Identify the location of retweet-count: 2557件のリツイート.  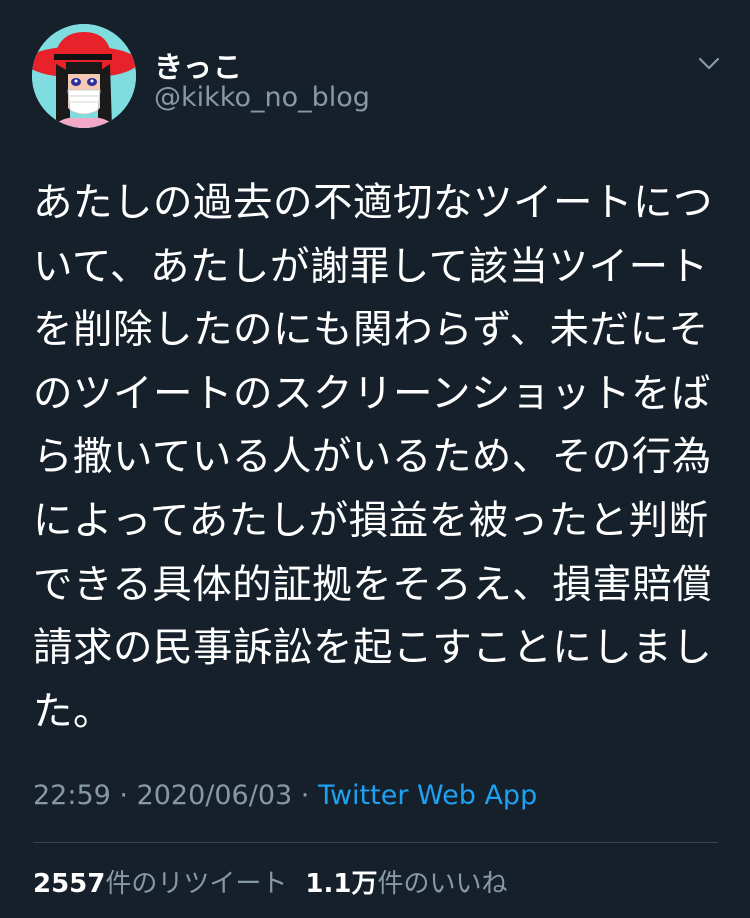
(160, 884).